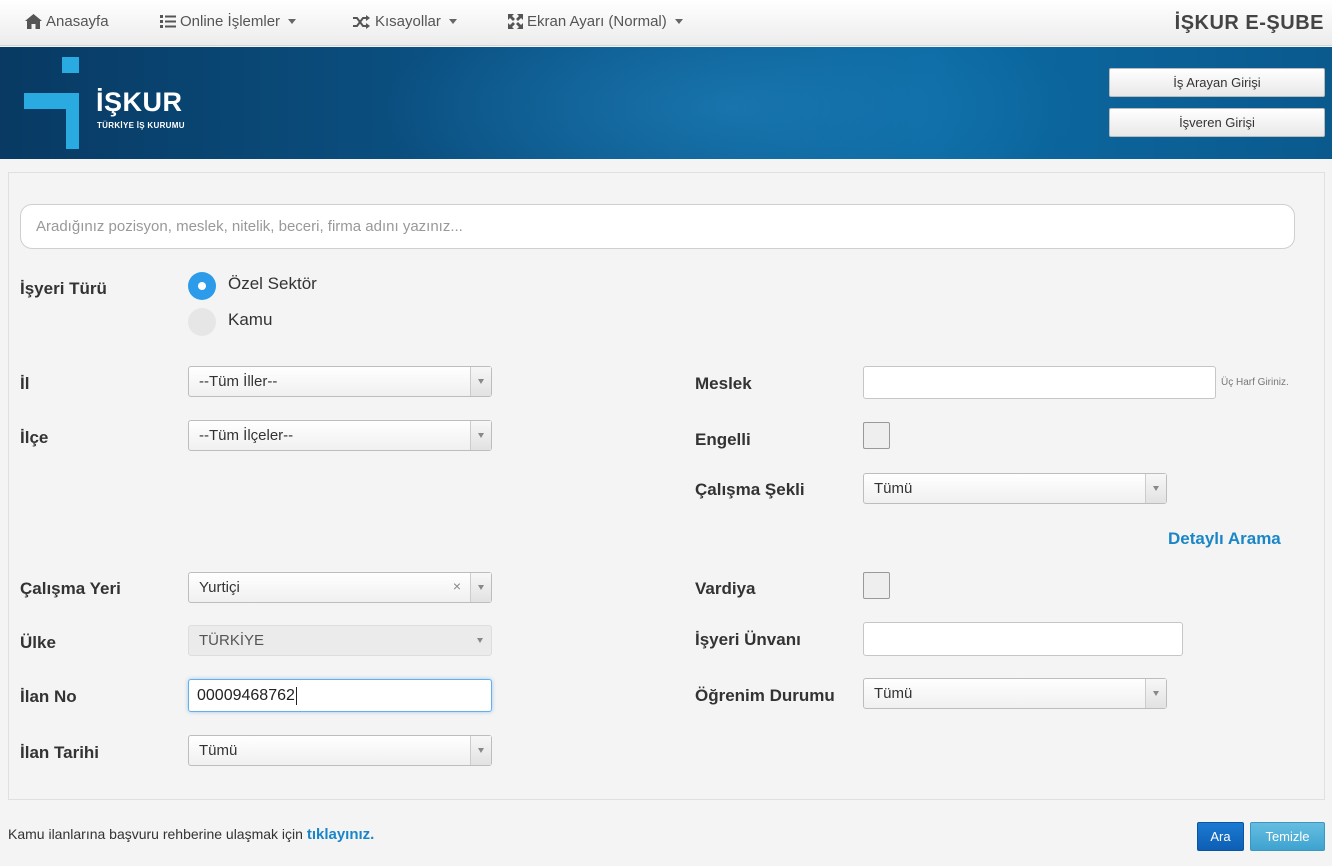 The image size is (1332, 866). Describe the element at coordinates (246, 435) in the screenshot. I see `district-select-value: --Tüm İlçeler--` at that location.